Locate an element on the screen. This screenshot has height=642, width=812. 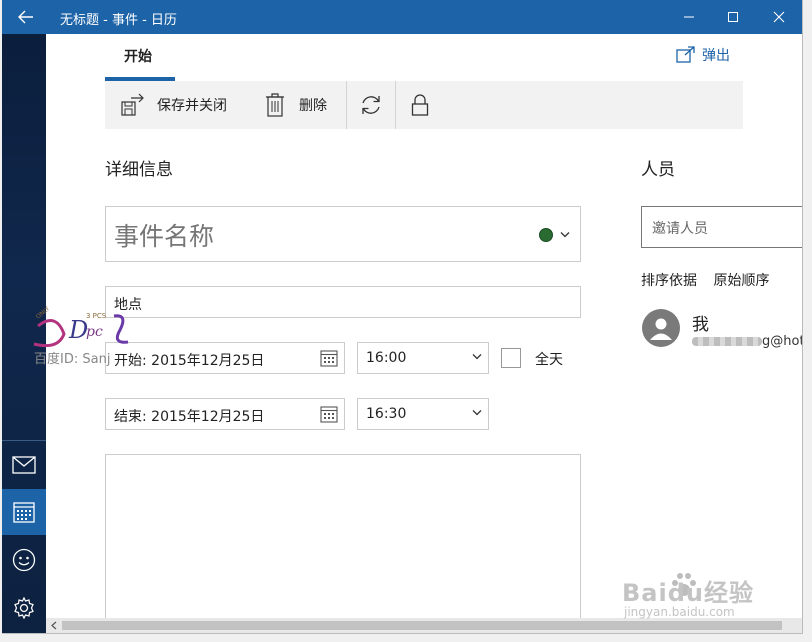
minimize-icon is located at coordinates (689, 17).